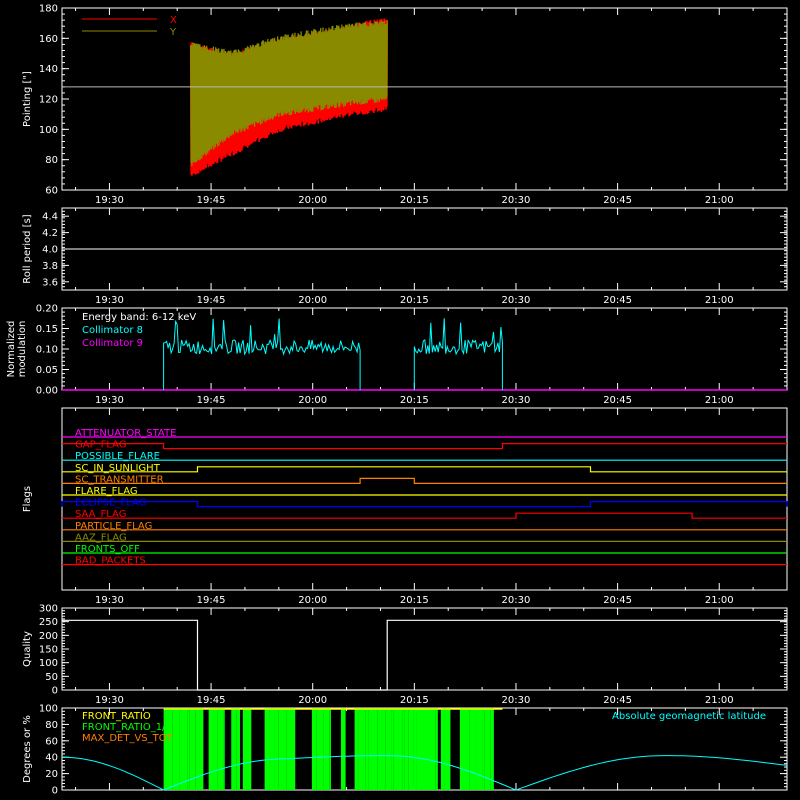 The height and width of the screenshot is (800, 800). What do you see at coordinates (112, 343) in the screenshot?
I see `legend-collimator-9-label: Collimator 9` at bounding box center [112, 343].